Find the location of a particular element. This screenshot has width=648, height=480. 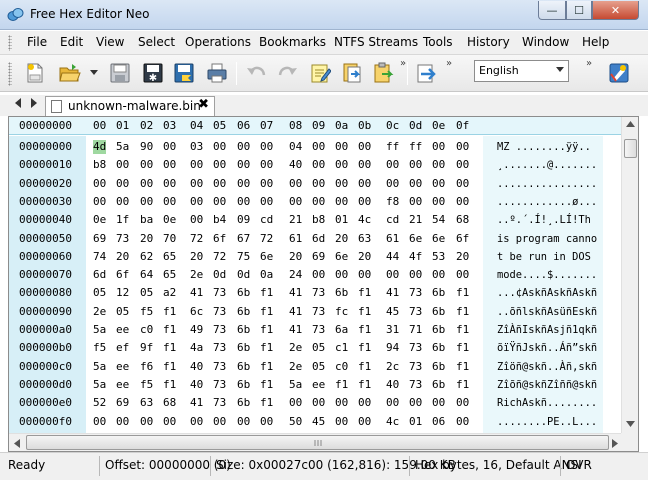

hex-byte-cell: cd is located at coordinates (266, 220).